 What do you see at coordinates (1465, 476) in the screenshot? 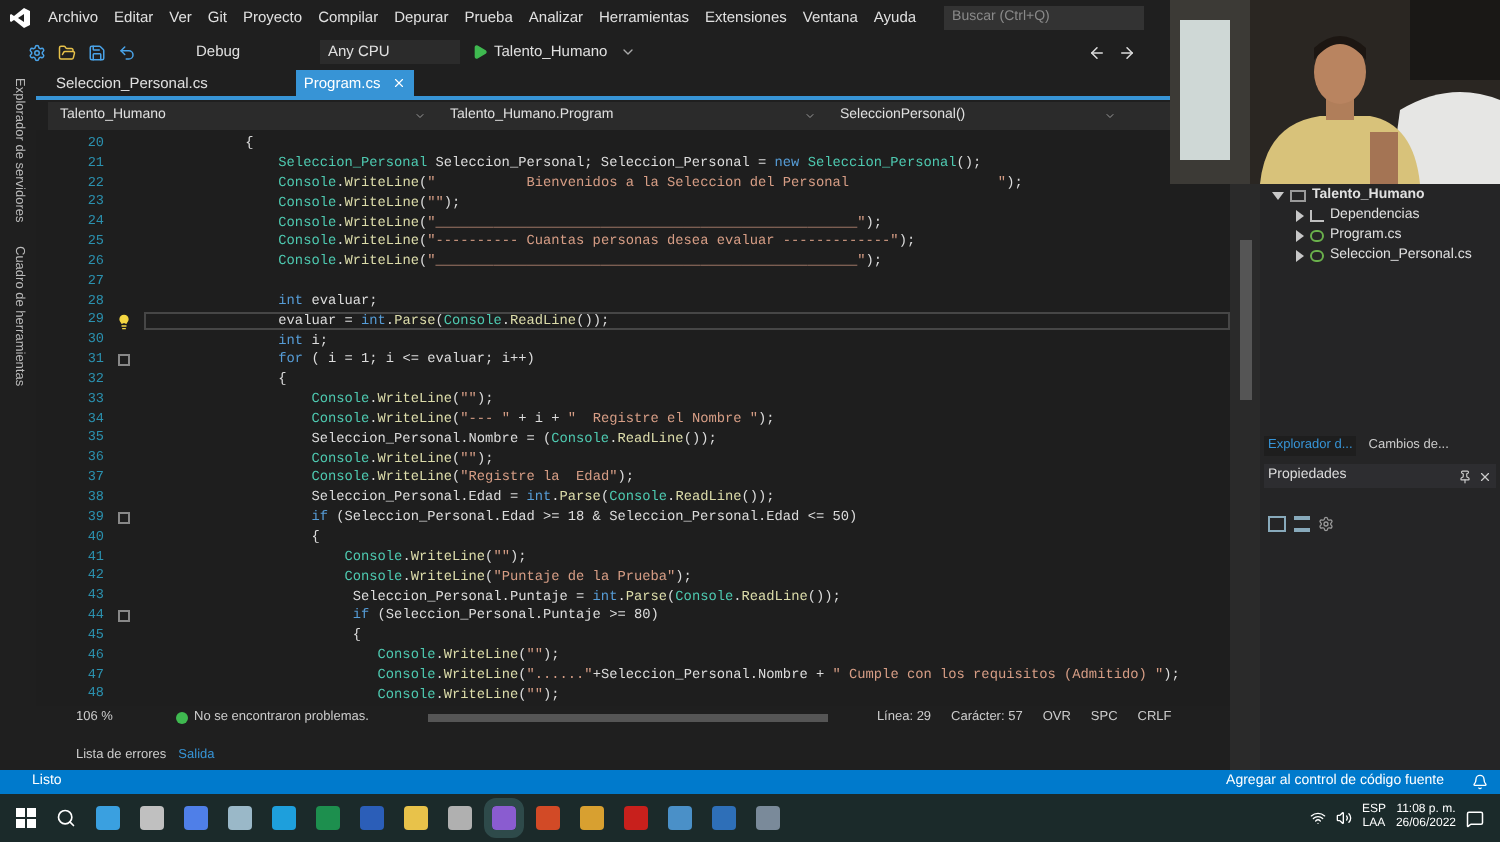
I see `pin-icon` at bounding box center [1465, 476].